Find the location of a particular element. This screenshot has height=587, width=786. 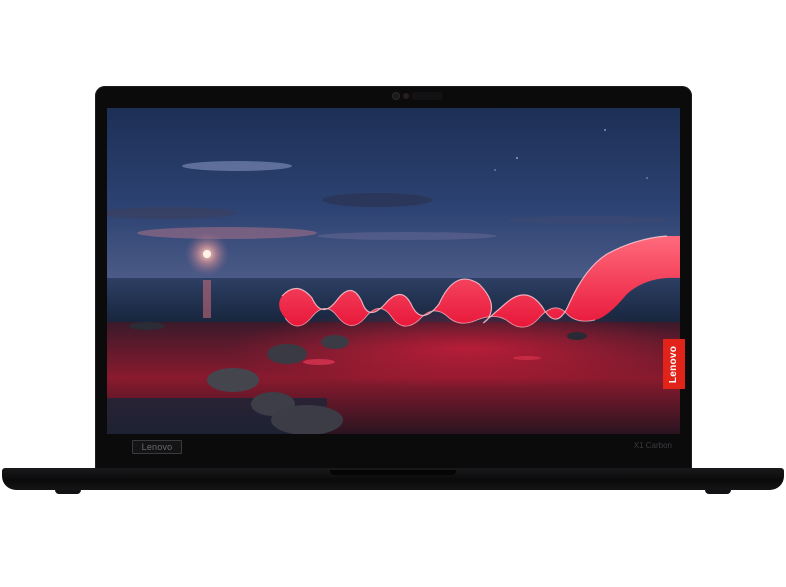

camera-led-icon is located at coordinates (406, 96).